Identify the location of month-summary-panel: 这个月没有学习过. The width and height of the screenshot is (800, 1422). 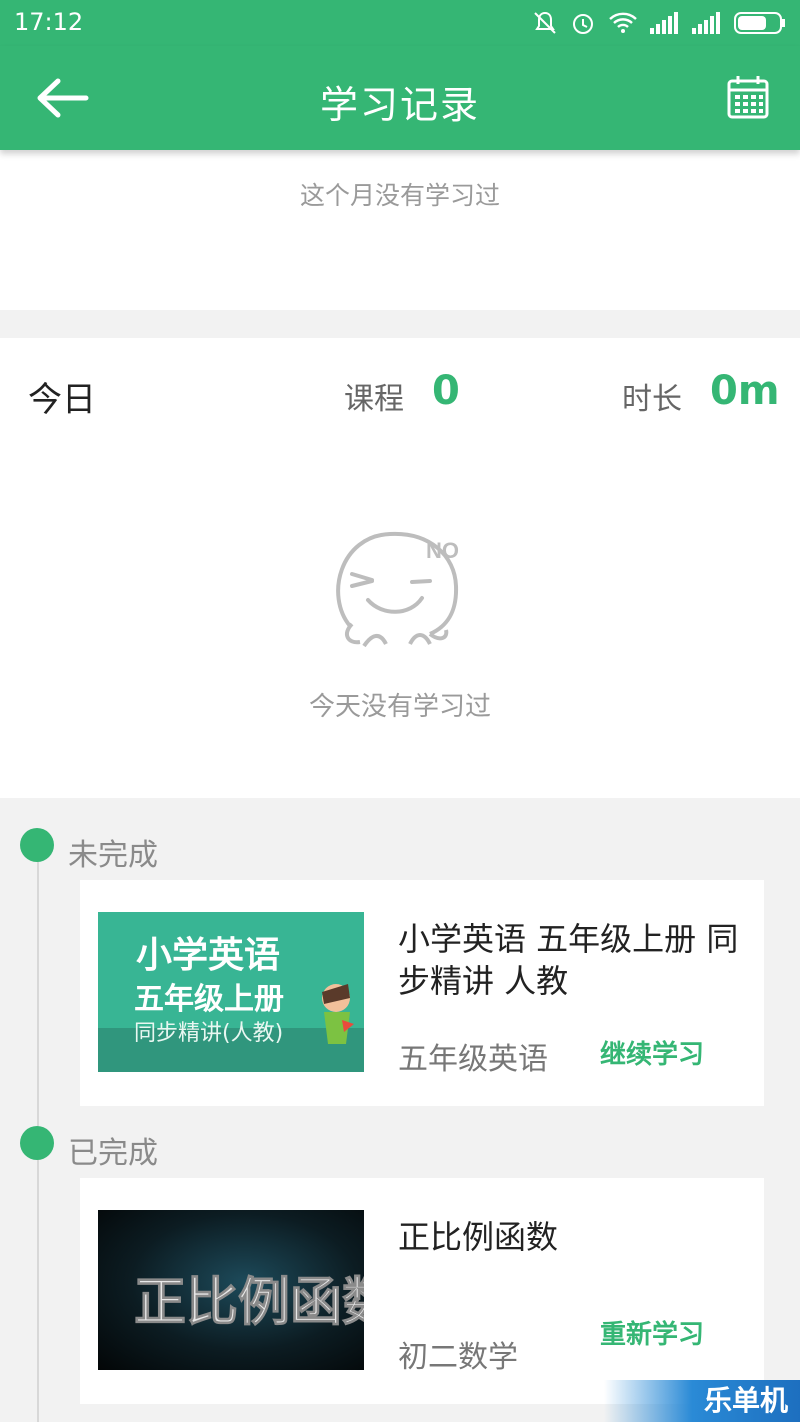
(400, 230).